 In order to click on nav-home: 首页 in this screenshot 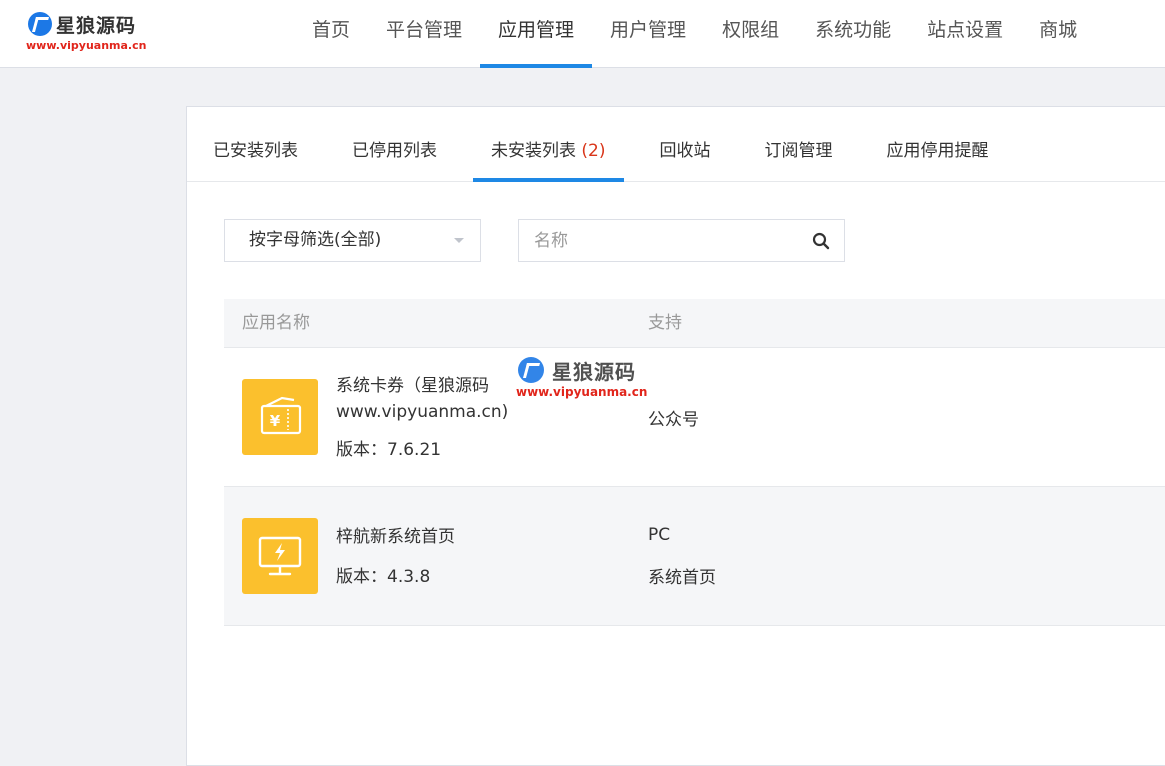, I will do `click(331, 34)`.